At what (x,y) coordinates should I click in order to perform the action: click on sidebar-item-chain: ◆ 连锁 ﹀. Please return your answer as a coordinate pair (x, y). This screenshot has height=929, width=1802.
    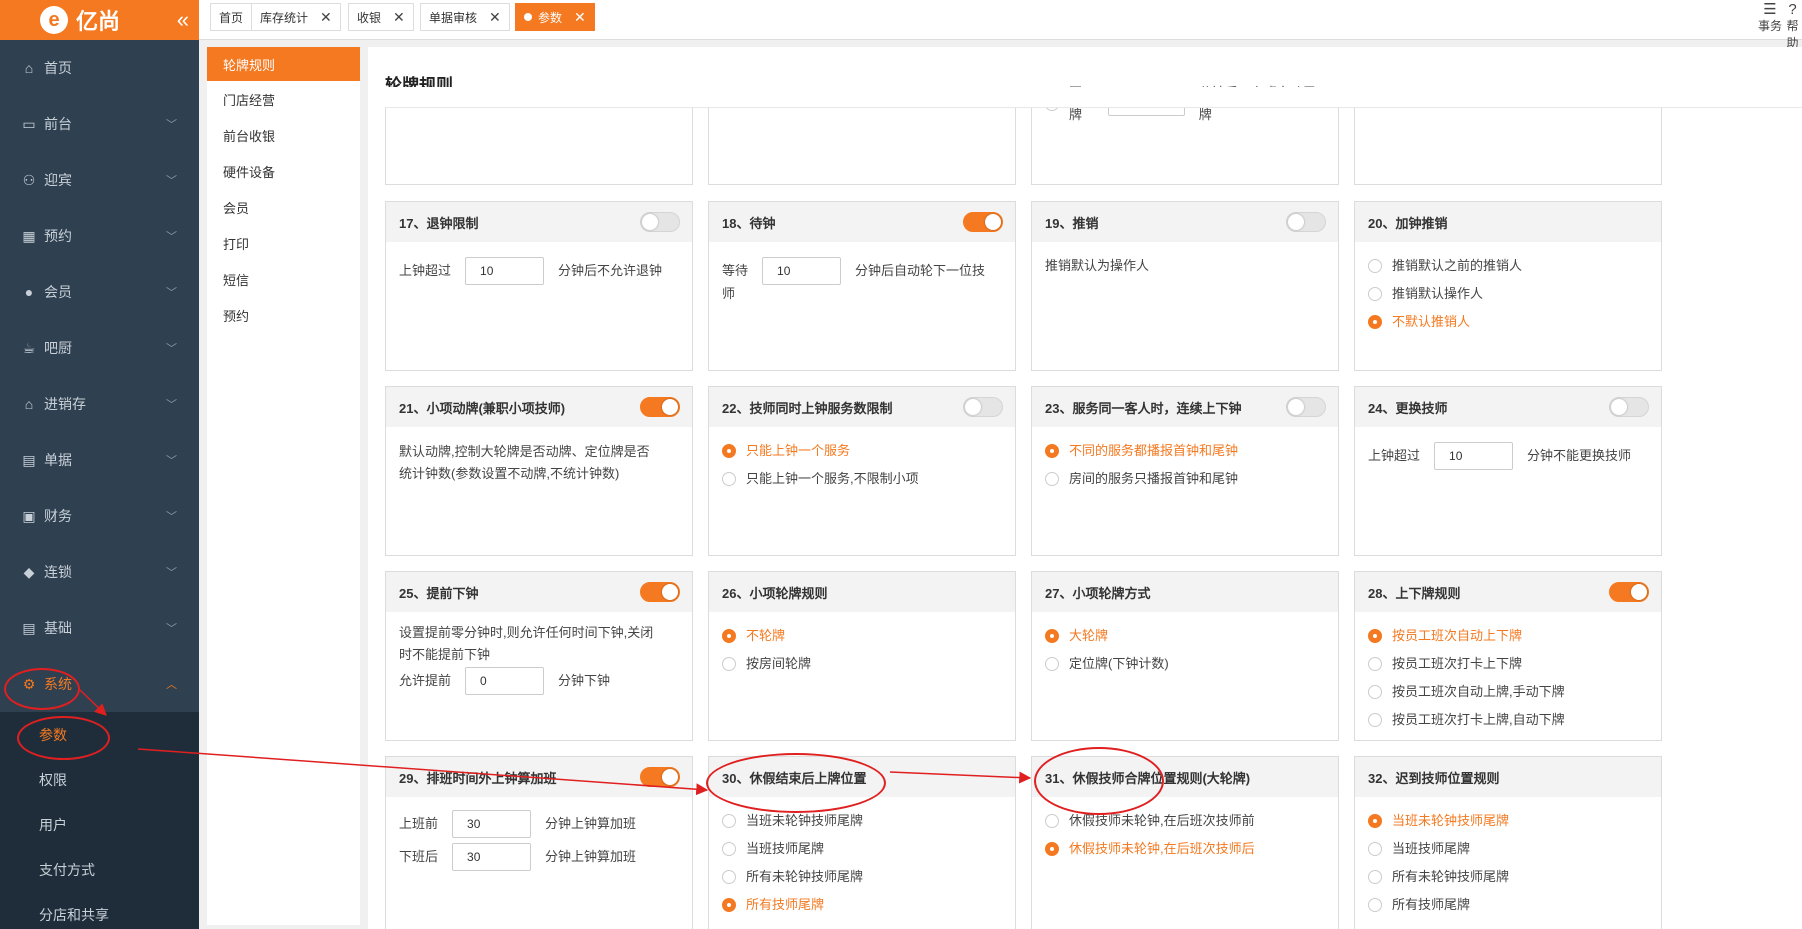
    Looking at the image, I should click on (99, 572).